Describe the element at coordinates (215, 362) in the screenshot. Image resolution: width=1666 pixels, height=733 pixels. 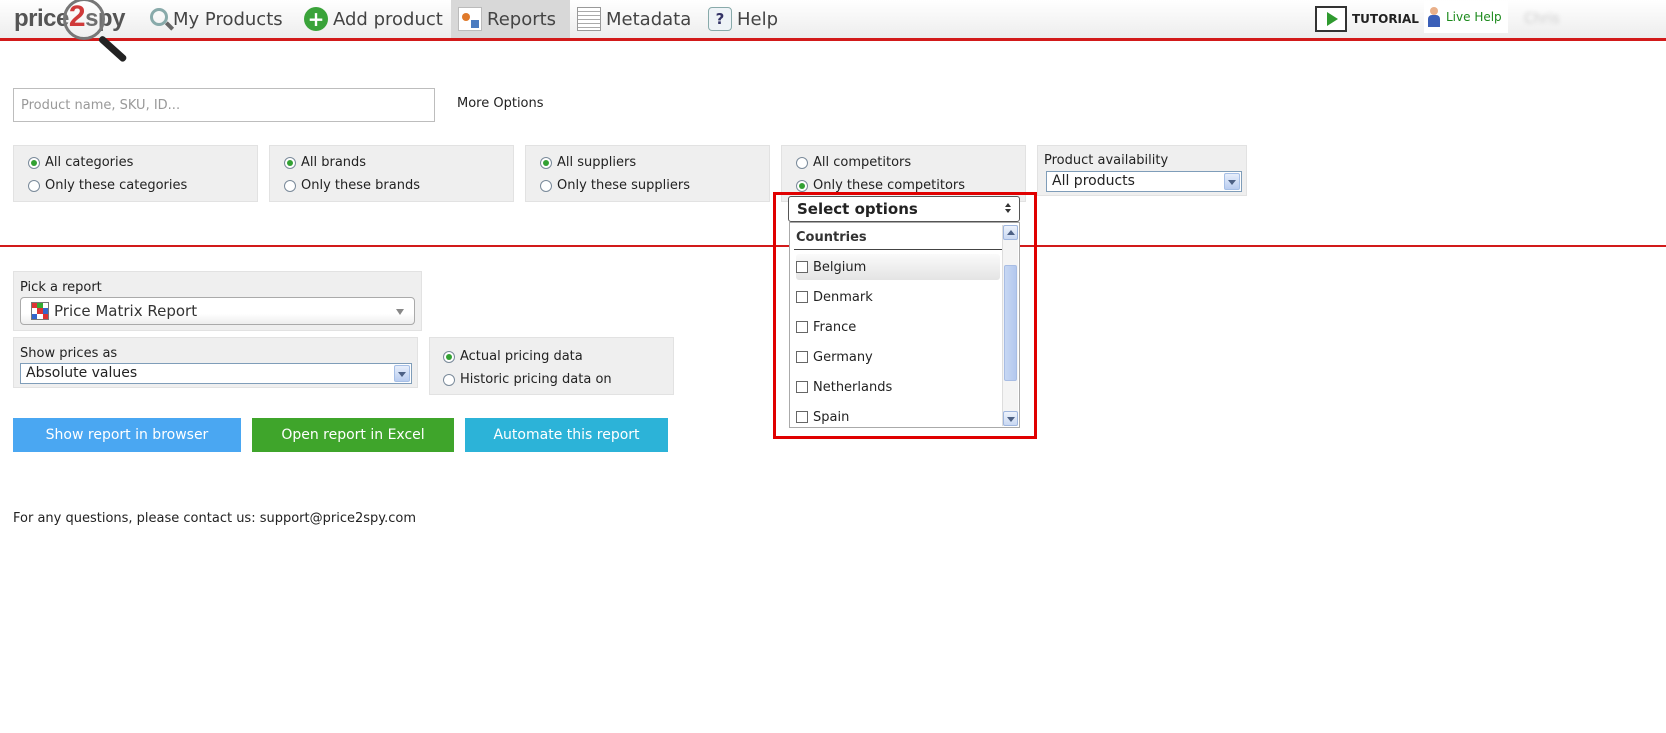
I see `show-prices-panel: Show prices as Absolute values` at that location.